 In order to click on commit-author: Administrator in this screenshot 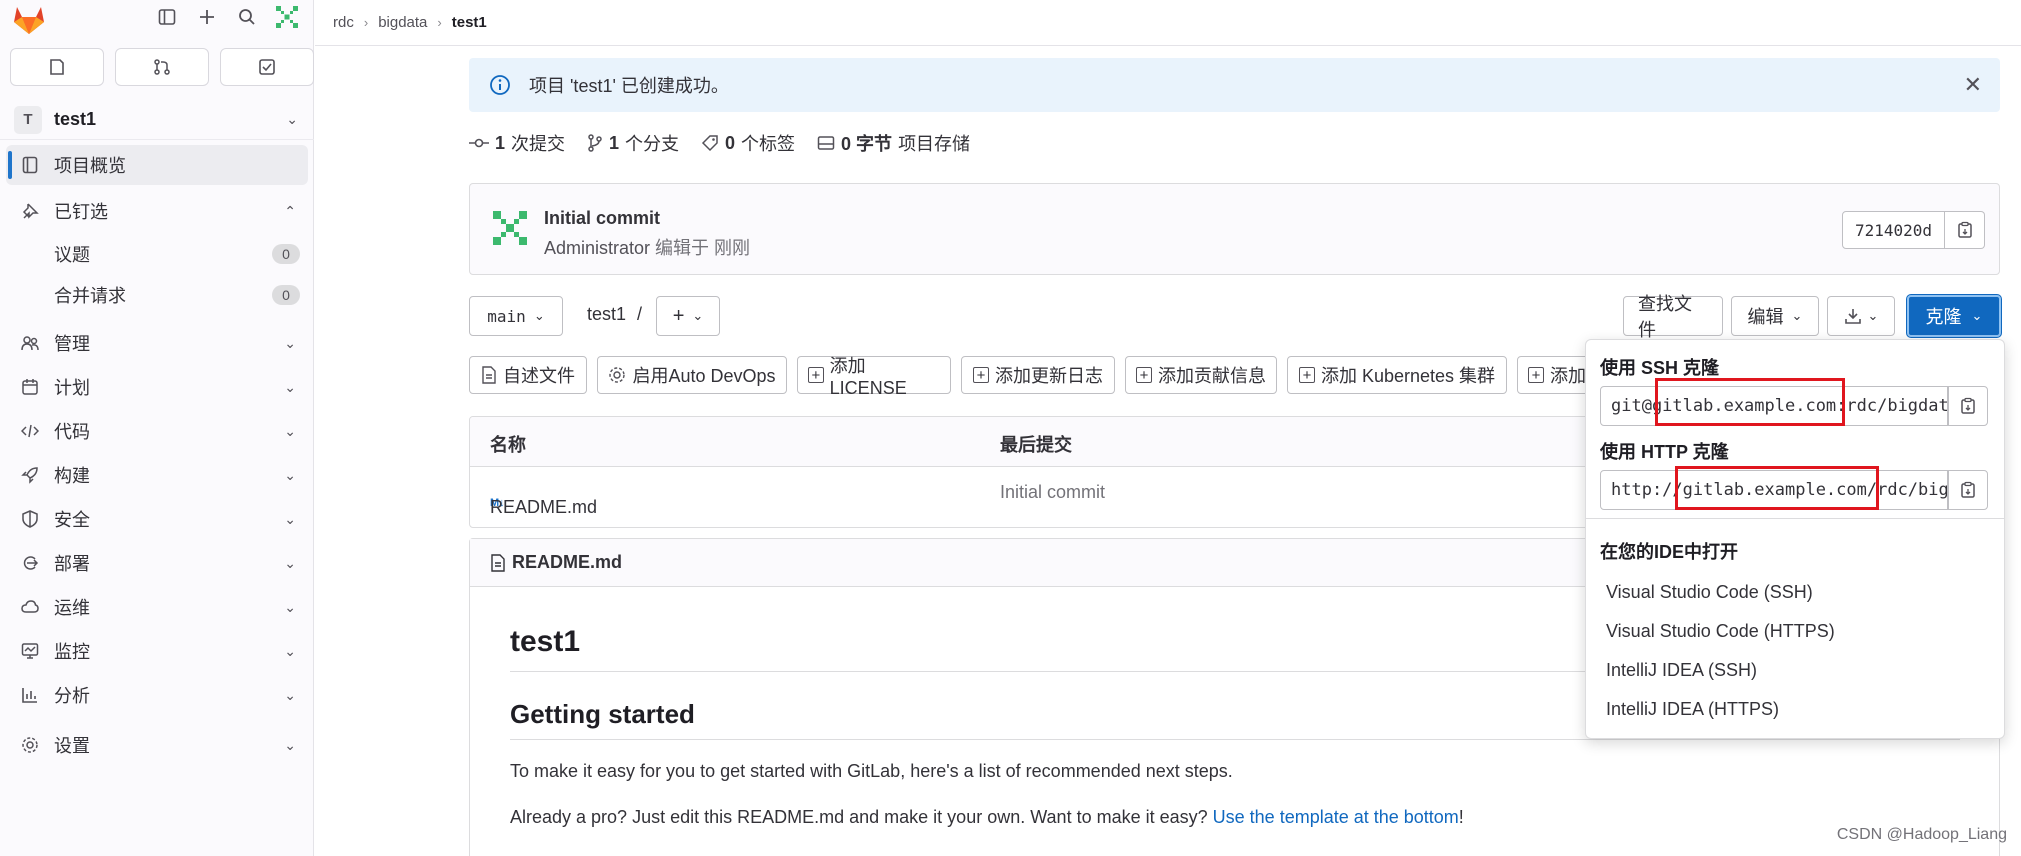, I will do `click(597, 248)`.